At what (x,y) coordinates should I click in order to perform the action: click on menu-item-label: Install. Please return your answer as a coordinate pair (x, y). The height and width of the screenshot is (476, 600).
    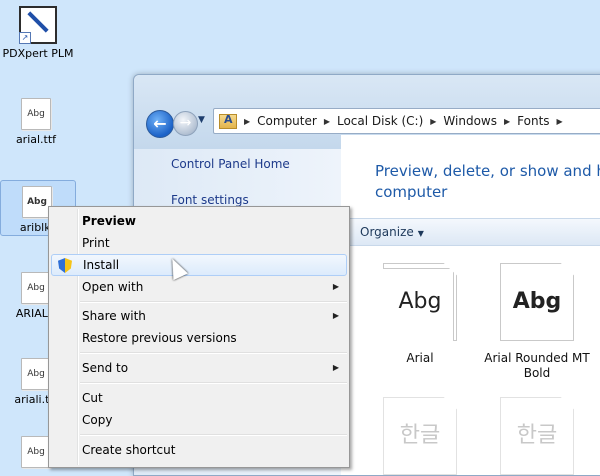
    Looking at the image, I should click on (101, 265).